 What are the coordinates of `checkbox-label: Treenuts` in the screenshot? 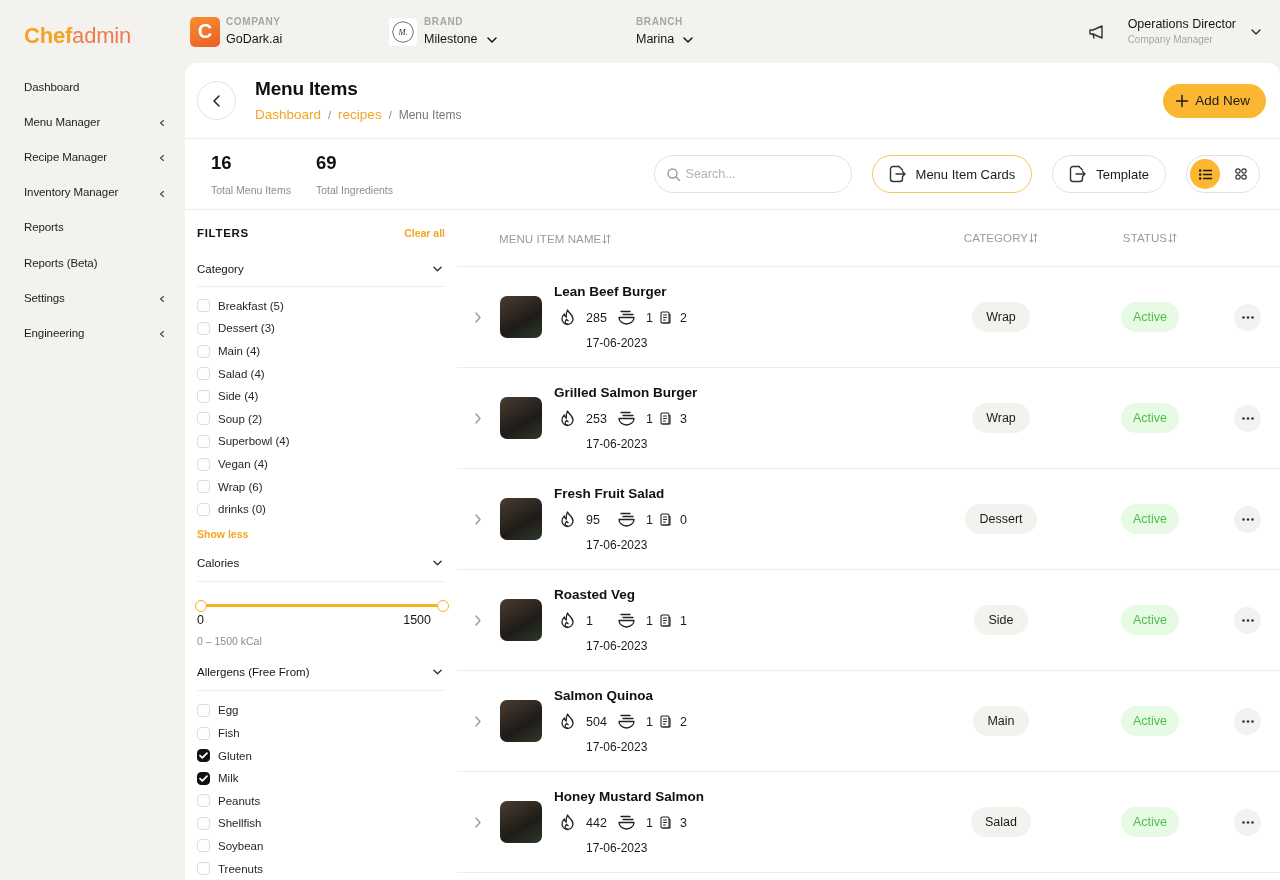 It's located at (240, 868).